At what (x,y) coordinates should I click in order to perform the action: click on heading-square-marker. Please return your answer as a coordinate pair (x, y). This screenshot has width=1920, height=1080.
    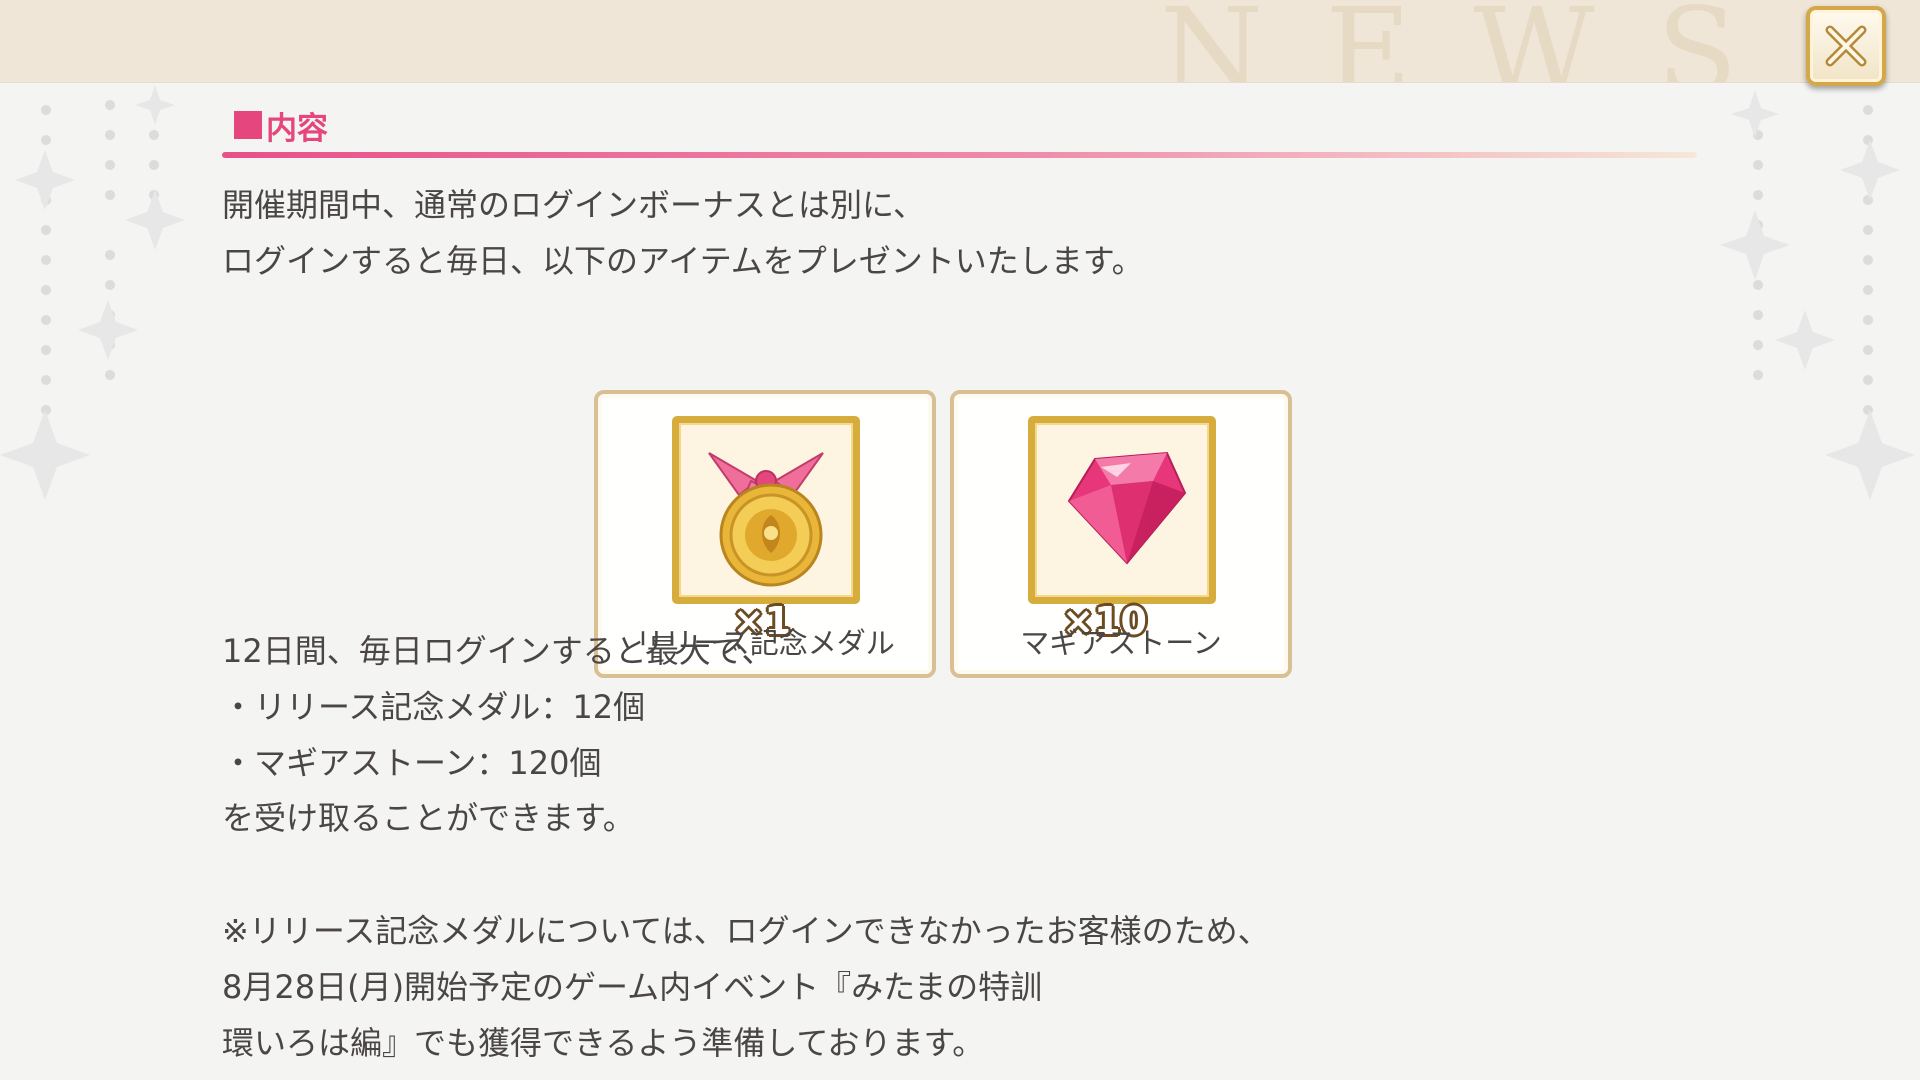
    Looking at the image, I should click on (248, 125).